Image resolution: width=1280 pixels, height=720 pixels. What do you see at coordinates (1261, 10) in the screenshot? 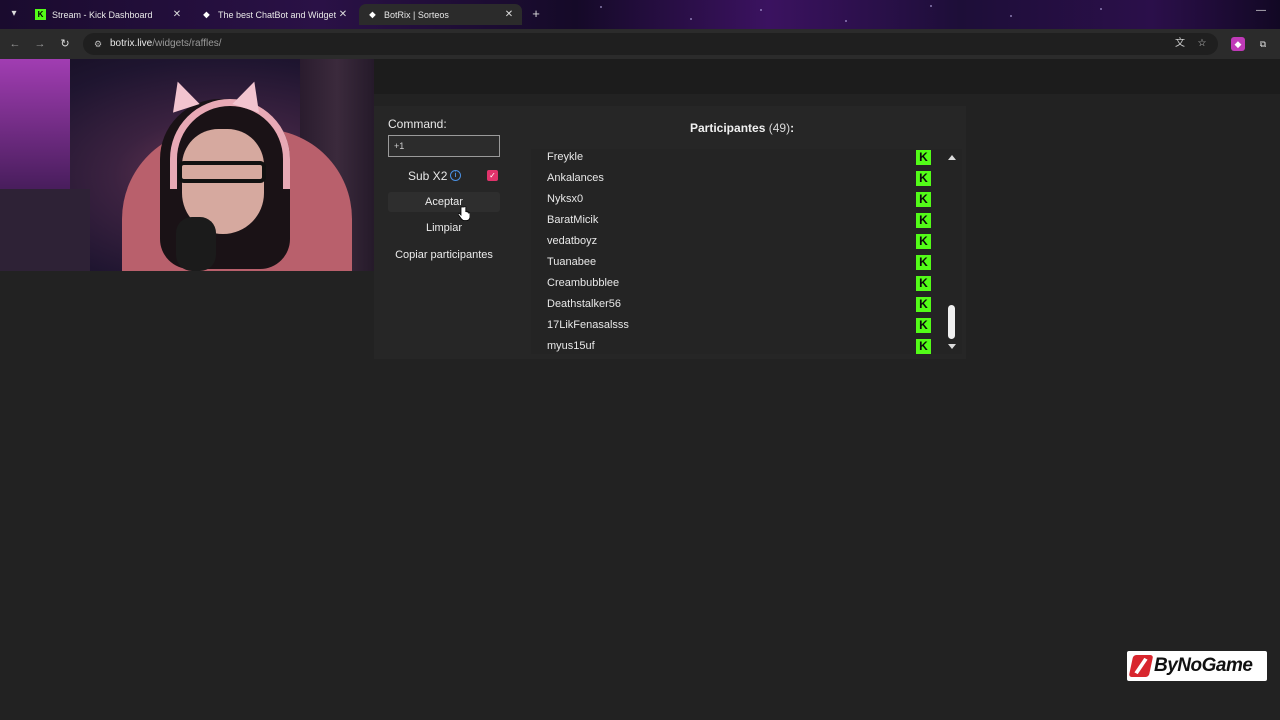
I see `minimize-icon: —` at bounding box center [1261, 10].